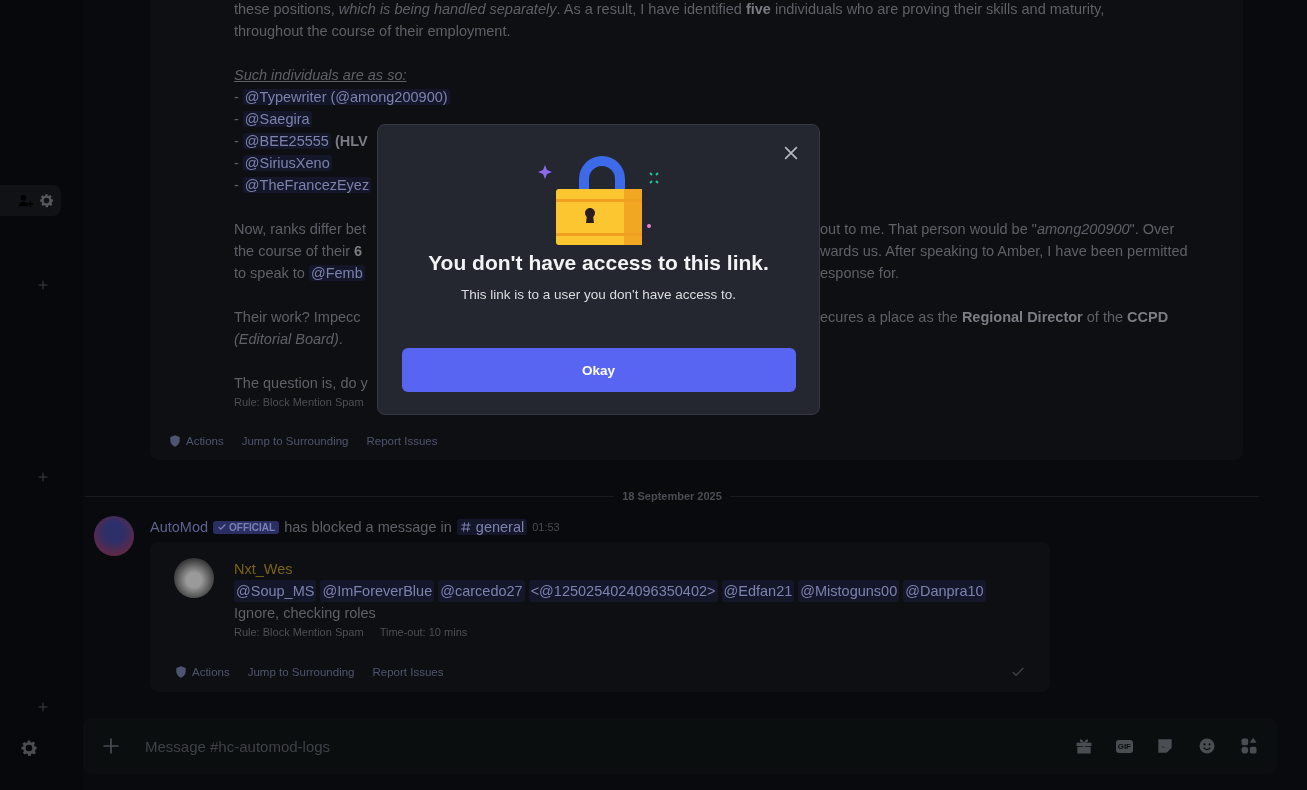  I want to click on emoji-icon, so click(1207, 746).